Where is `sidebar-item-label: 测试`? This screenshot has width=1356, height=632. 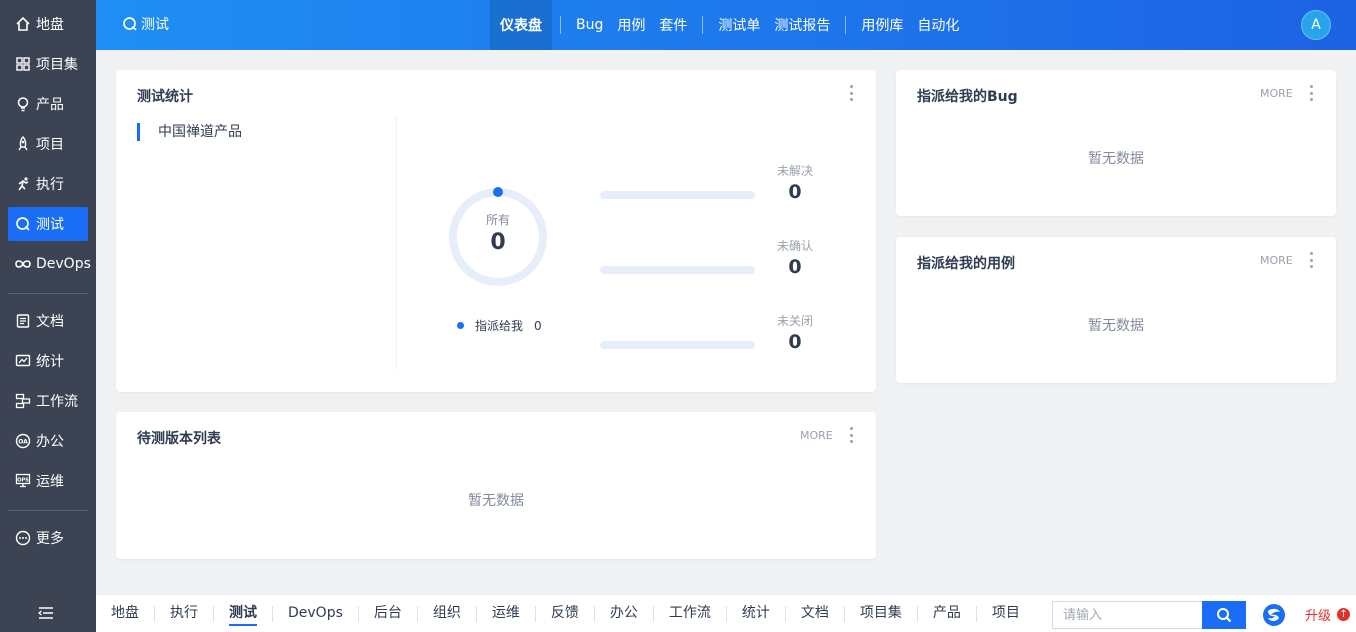 sidebar-item-label: 测试 is located at coordinates (50, 225).